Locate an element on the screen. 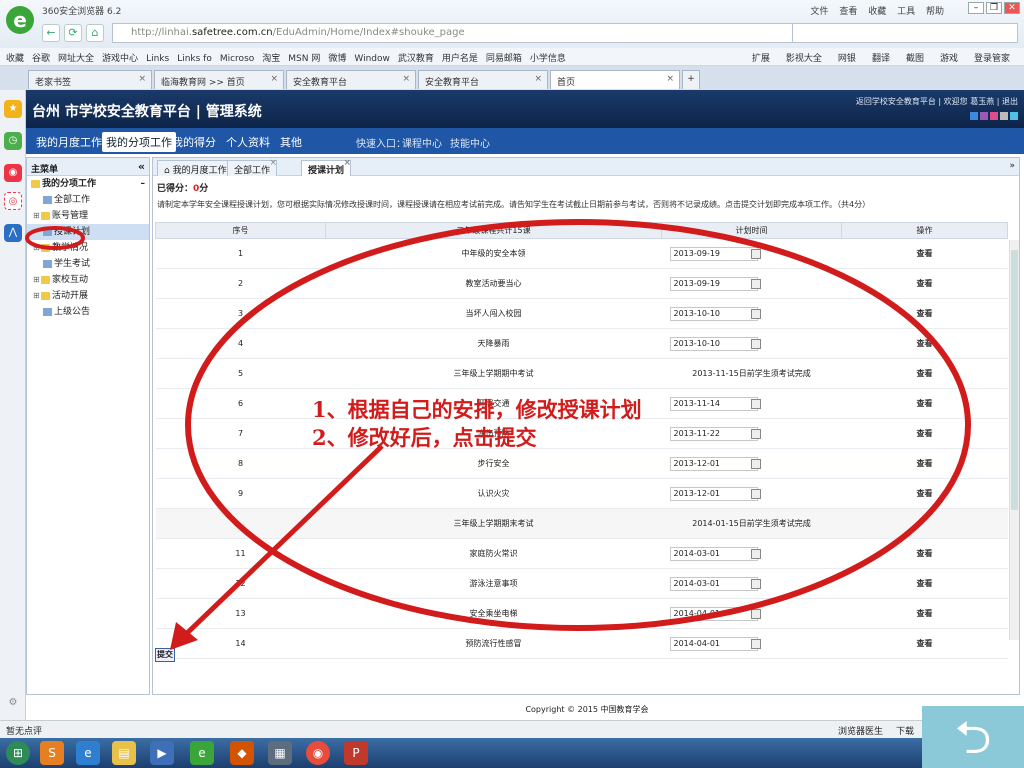 Image resolution: width=1024 pixels, height=768 pixels. close-icon: ✕ is located at coordinates (1012, 8).